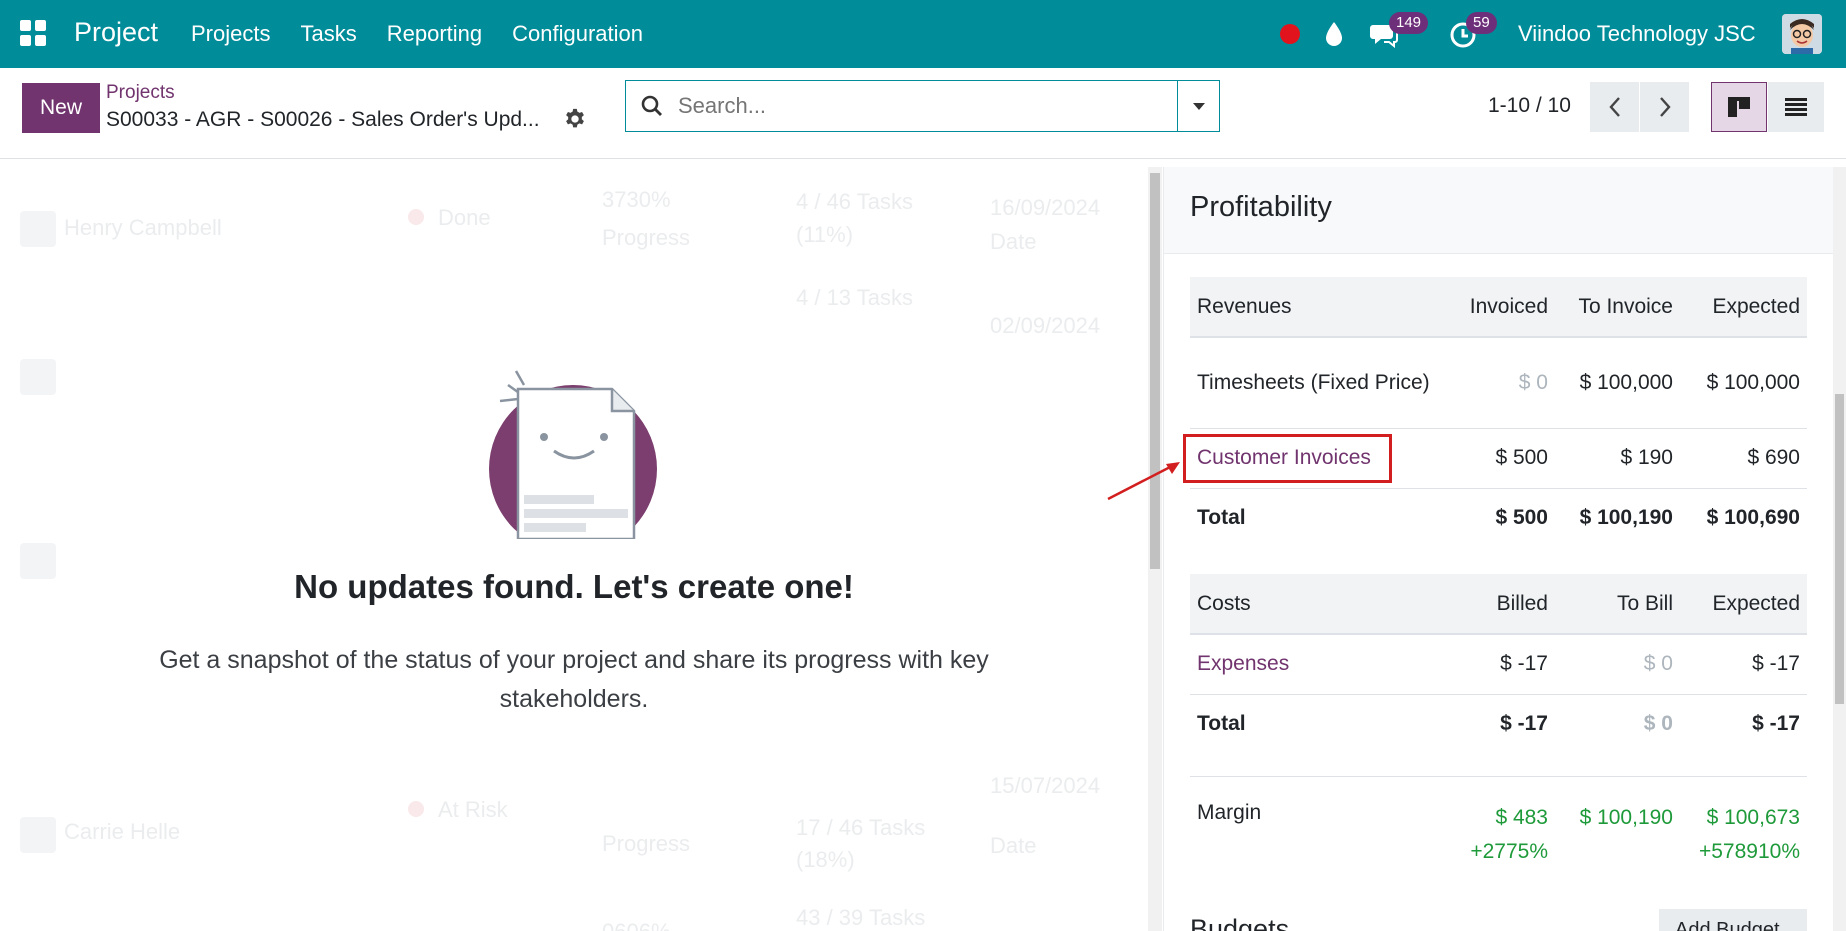  Describe the element at coordinates (574, 586) in the screenshot. I see `empty-state-title: No updates found. Let's create one!` at that location.